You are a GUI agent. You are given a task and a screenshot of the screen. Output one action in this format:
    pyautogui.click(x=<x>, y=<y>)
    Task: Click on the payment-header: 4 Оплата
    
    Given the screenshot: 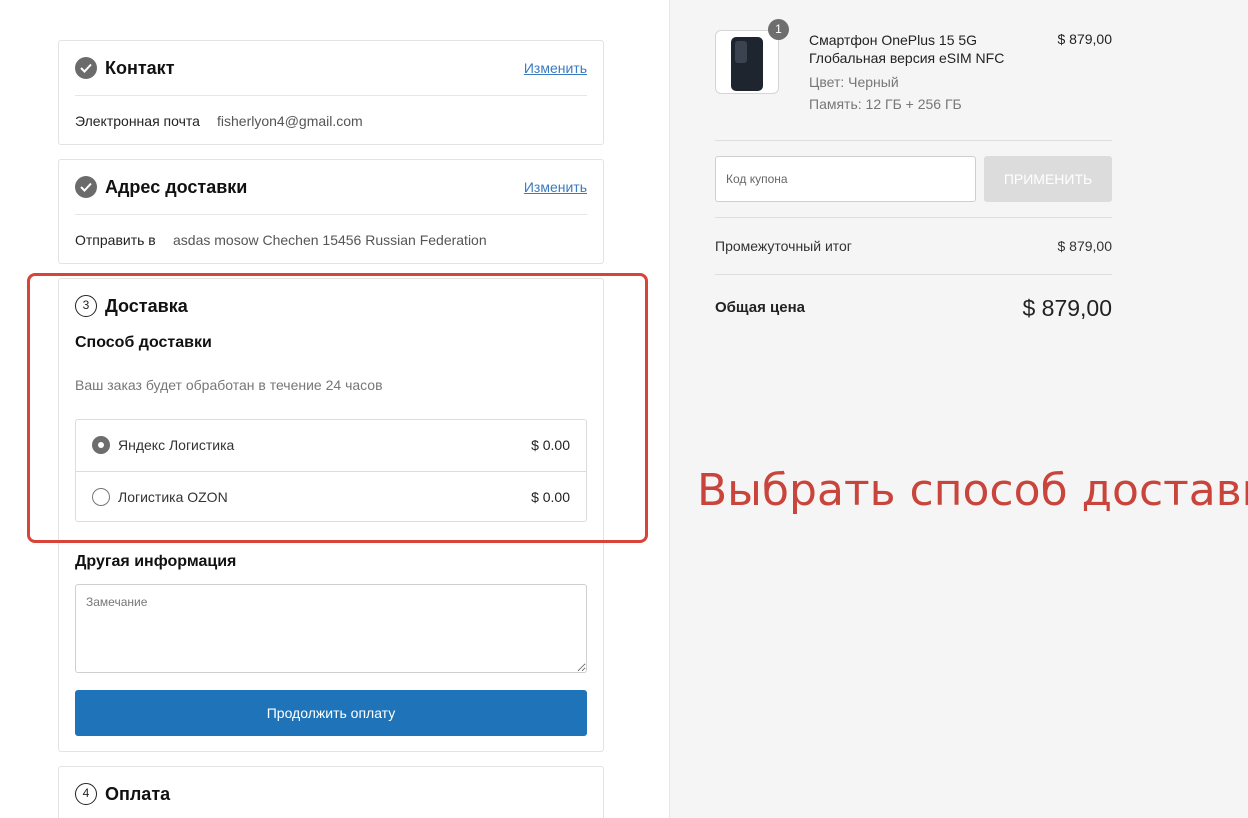 What is the action you would take?
    pyautogui.click(x=331, y=795)
    